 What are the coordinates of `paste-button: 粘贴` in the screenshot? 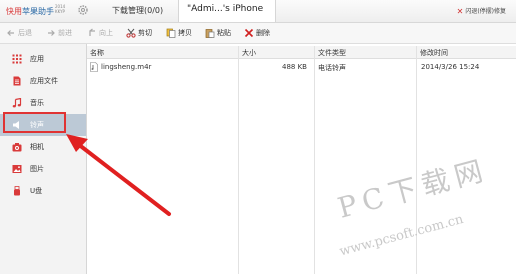 It's located at (218, 33).